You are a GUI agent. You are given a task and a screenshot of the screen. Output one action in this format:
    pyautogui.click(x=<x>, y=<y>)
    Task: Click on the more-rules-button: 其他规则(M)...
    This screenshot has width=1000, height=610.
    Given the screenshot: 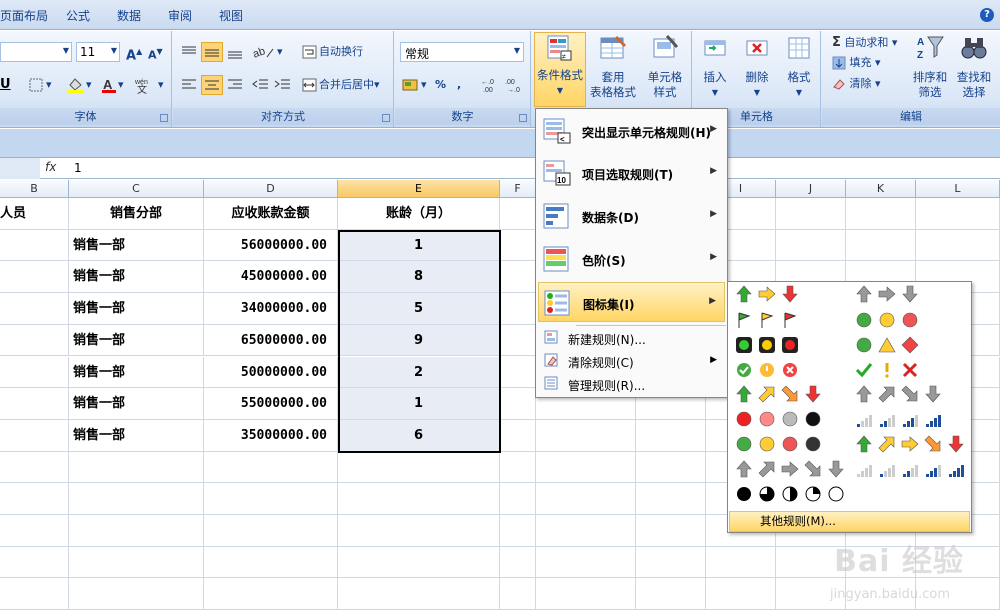 What is the action you would take?
    pyautogui.click(x=849, y=521)
    